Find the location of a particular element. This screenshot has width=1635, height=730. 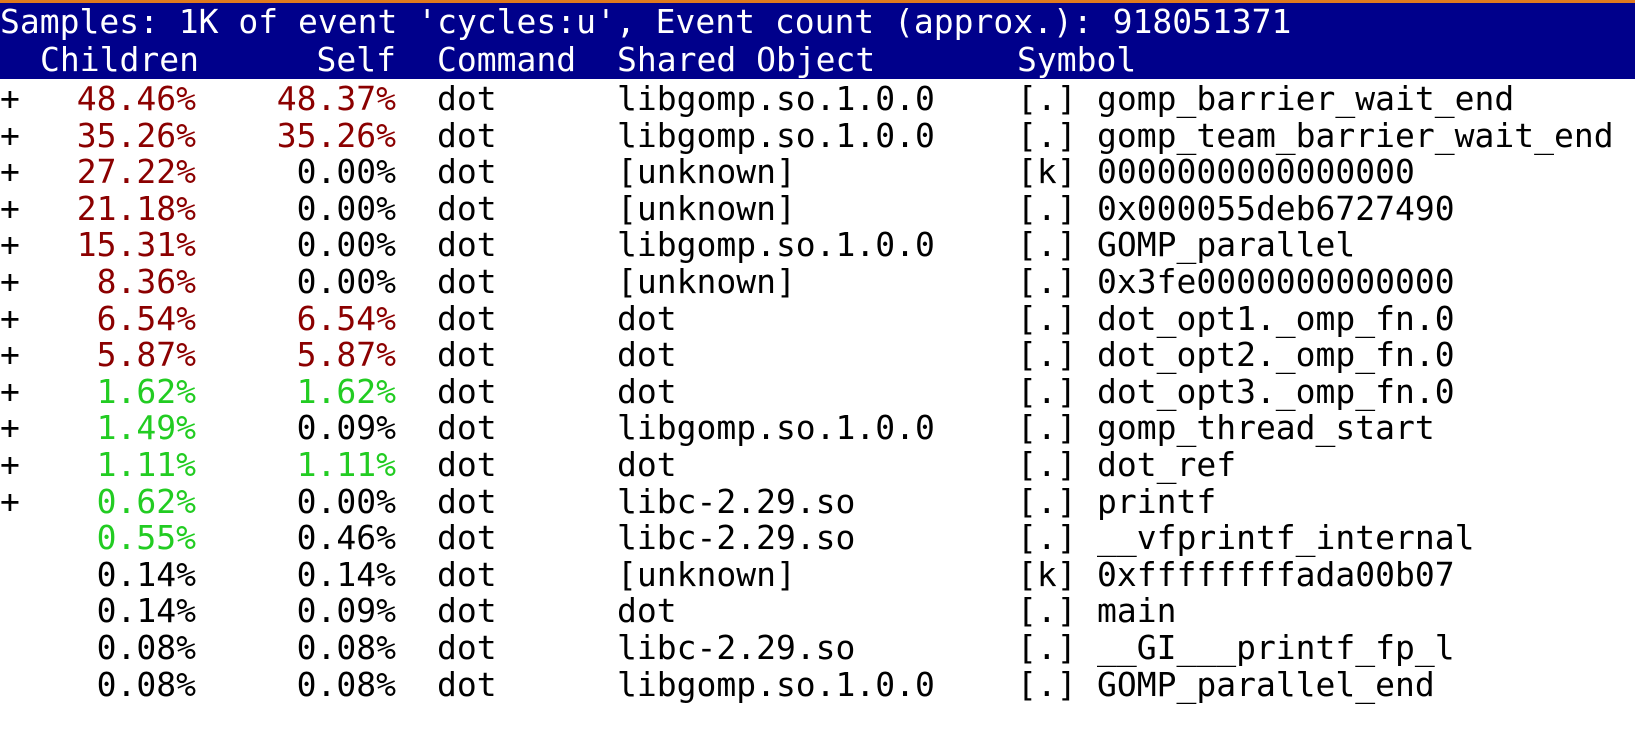

self-percent: 48.37% is located at coordinates (336, 98).